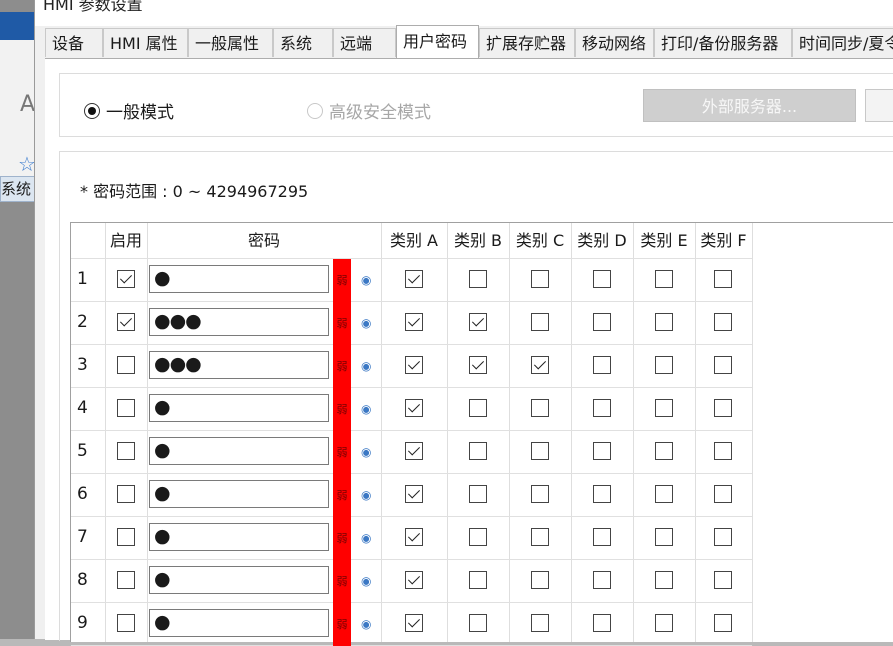  Describe the element at coordinates (842, 42) in the screenshot. I see `tab-time-sync: 时间同步/夏令` at that location.